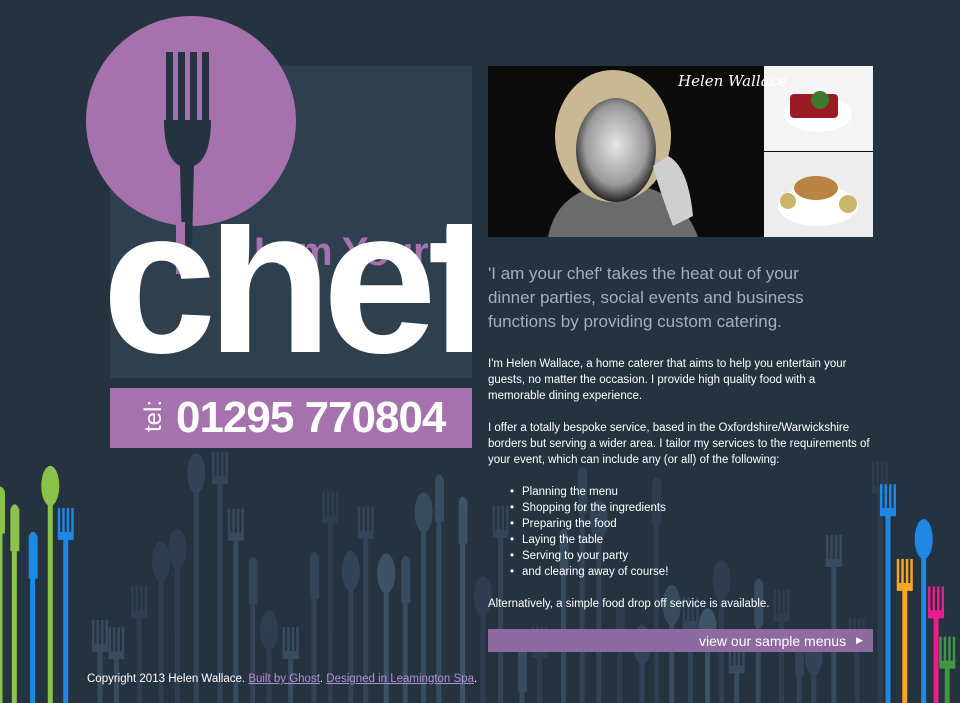 The height and width of the screenshot is (703, 960). Describe the element at coordinates (311, 418) in the screenshot. I see `phone-number: 01295 770804` at that location.